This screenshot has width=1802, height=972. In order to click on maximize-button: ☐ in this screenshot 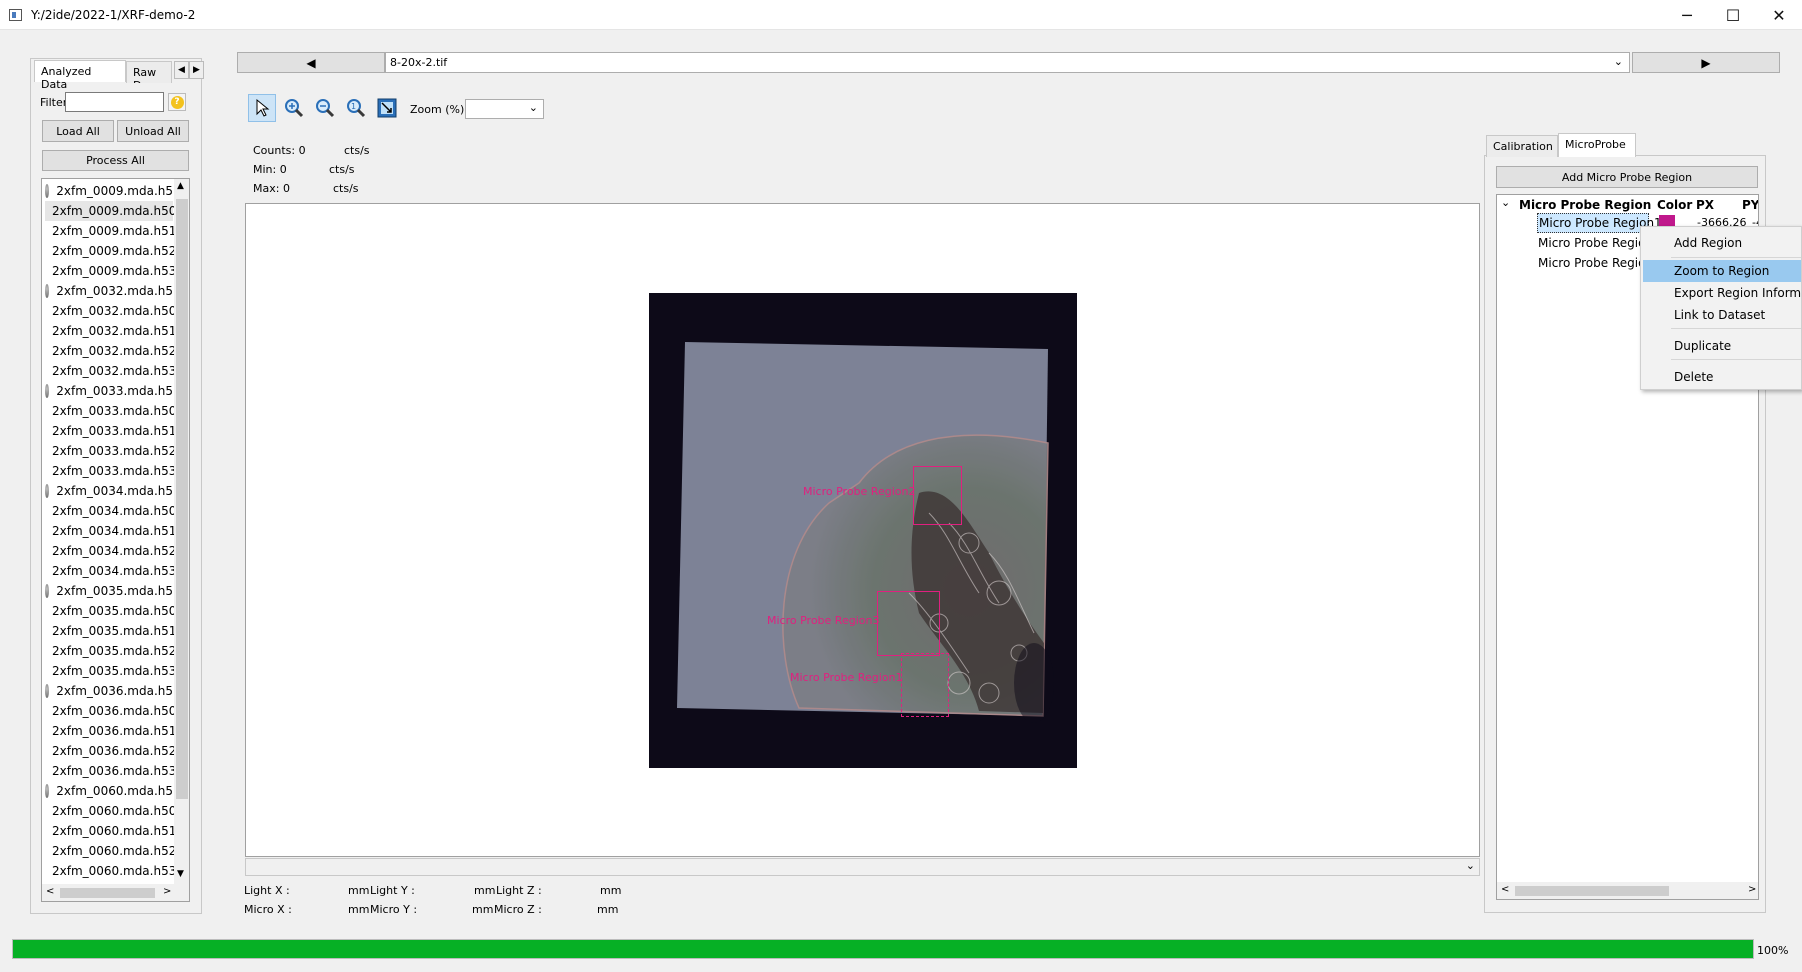, I will do `click(1733, 15)`.